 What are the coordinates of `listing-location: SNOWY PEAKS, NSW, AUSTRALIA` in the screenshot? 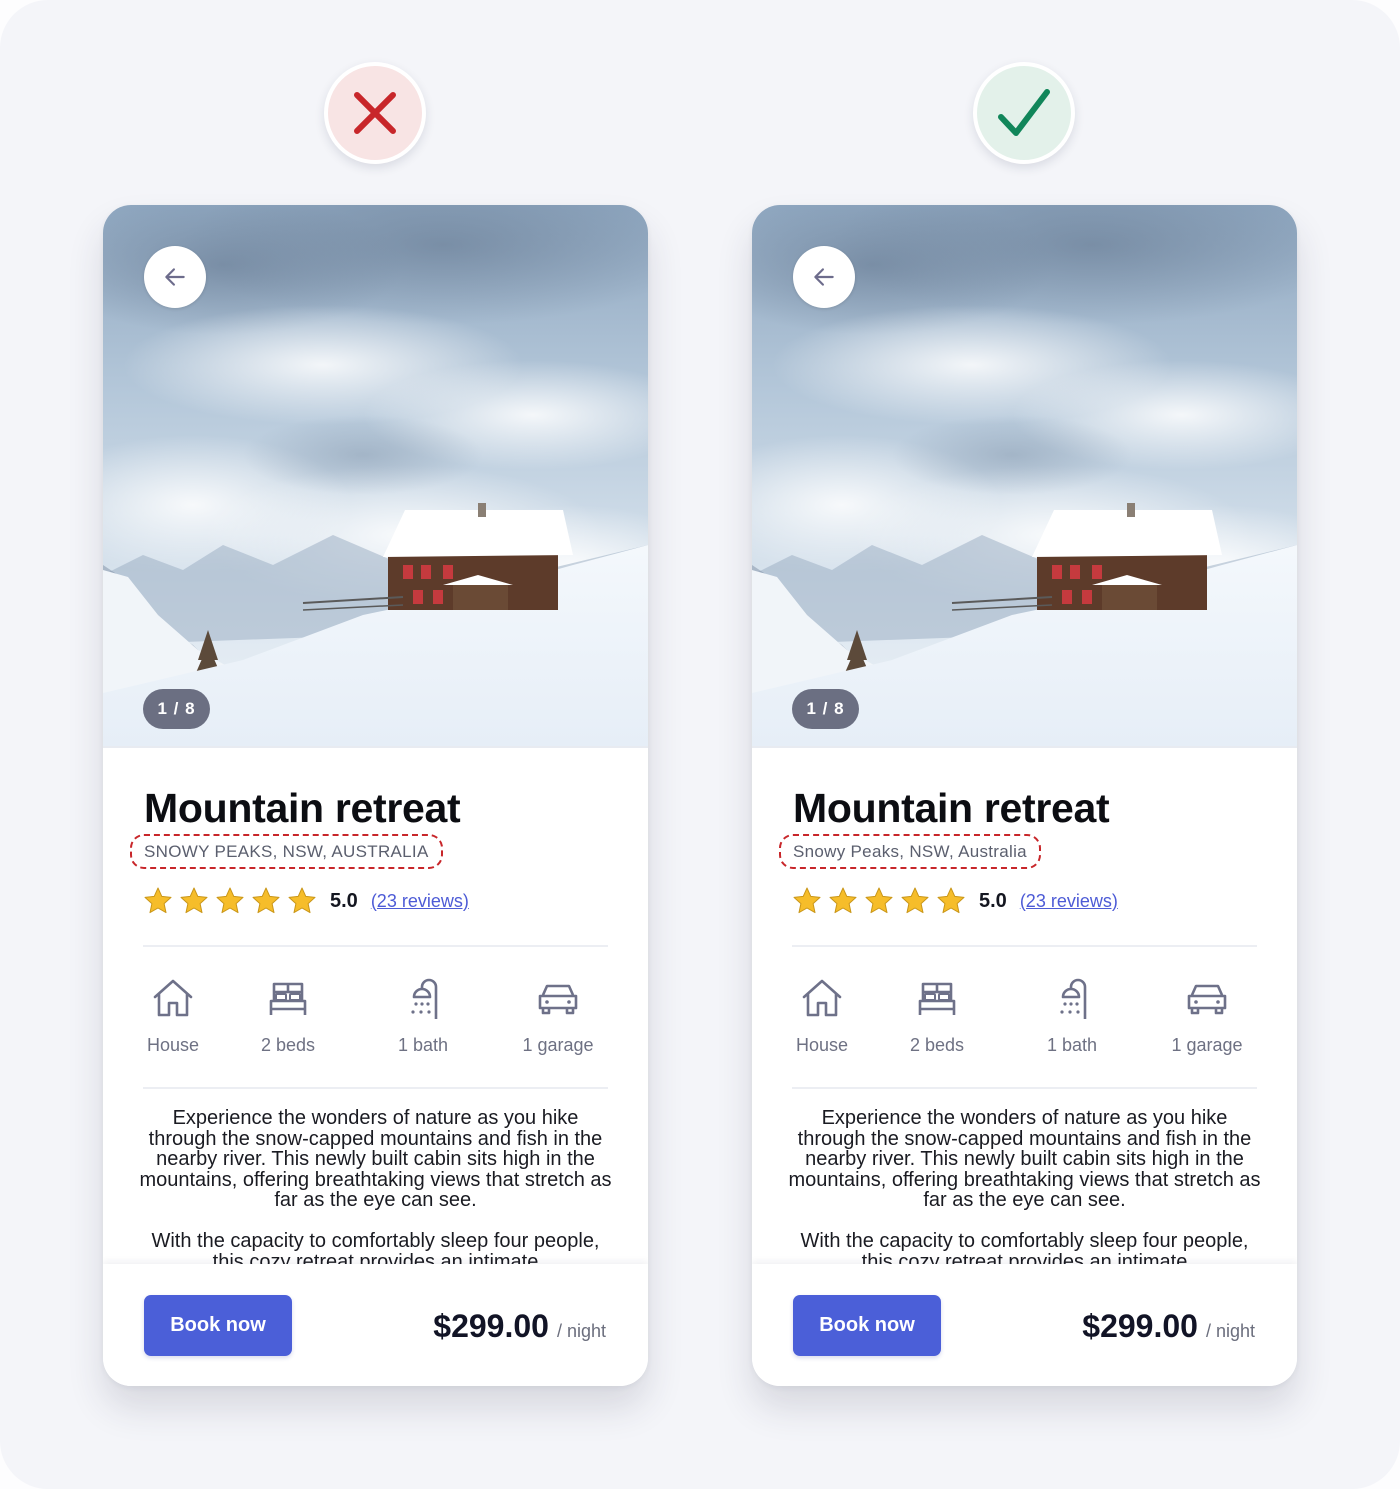 It's located at (286, 851).